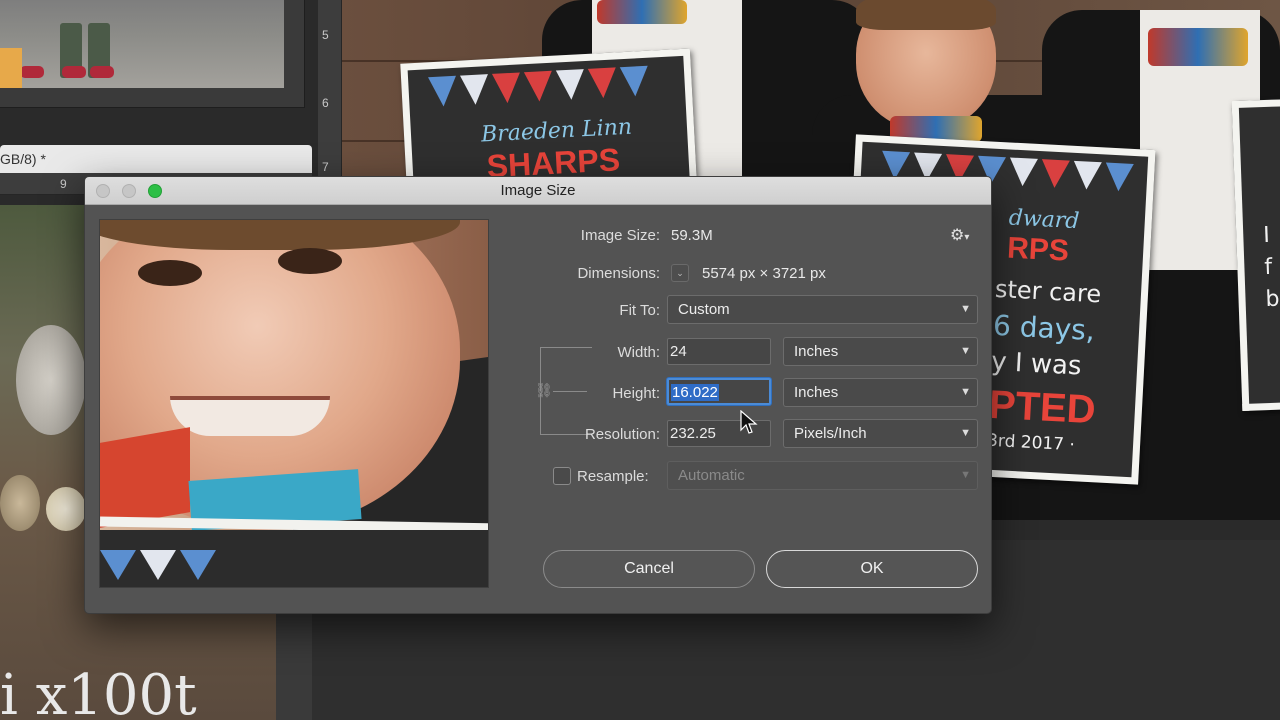  What do you see at coordinates (695, 392) in the screenshot?
I see `height-input-value: 16.022` at bounding box center [695, 392].